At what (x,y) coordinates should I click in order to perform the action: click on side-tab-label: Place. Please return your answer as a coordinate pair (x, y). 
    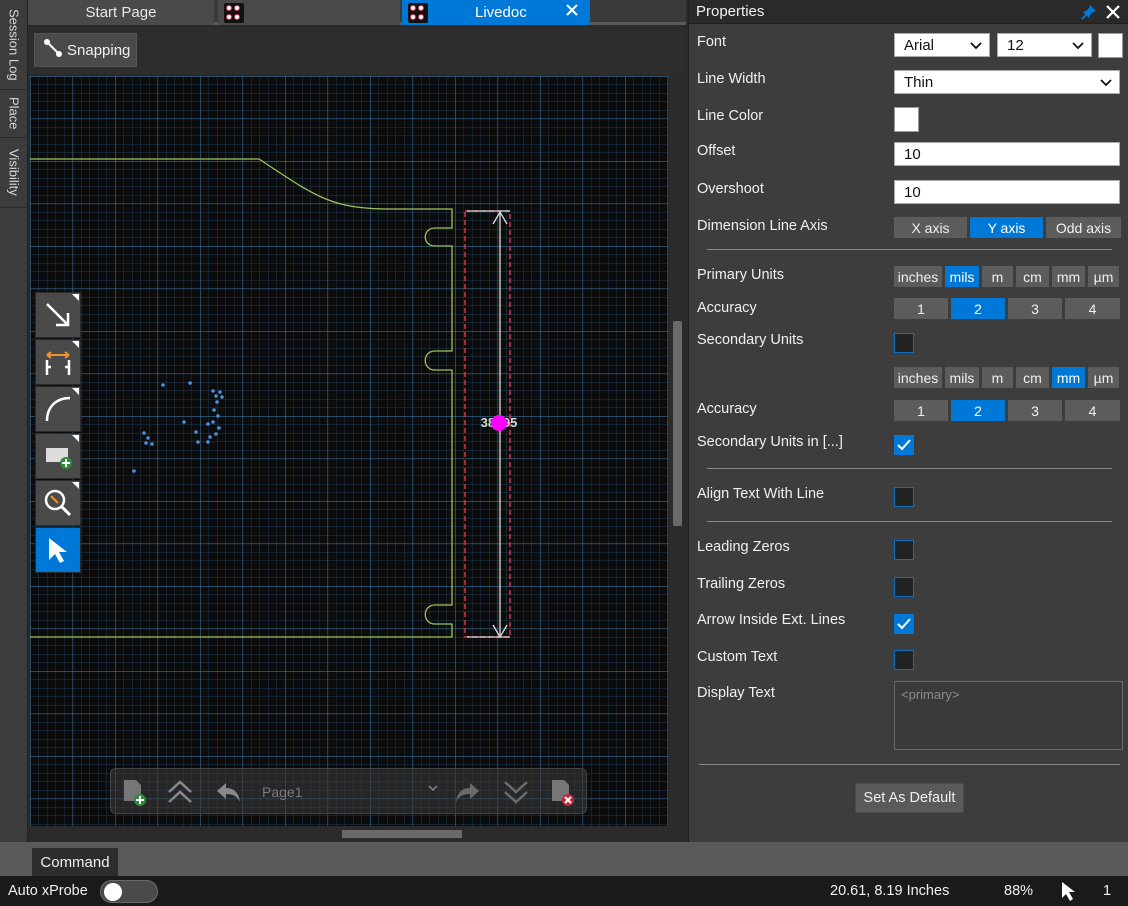
    Looking at the image, I should click on (14, 113).